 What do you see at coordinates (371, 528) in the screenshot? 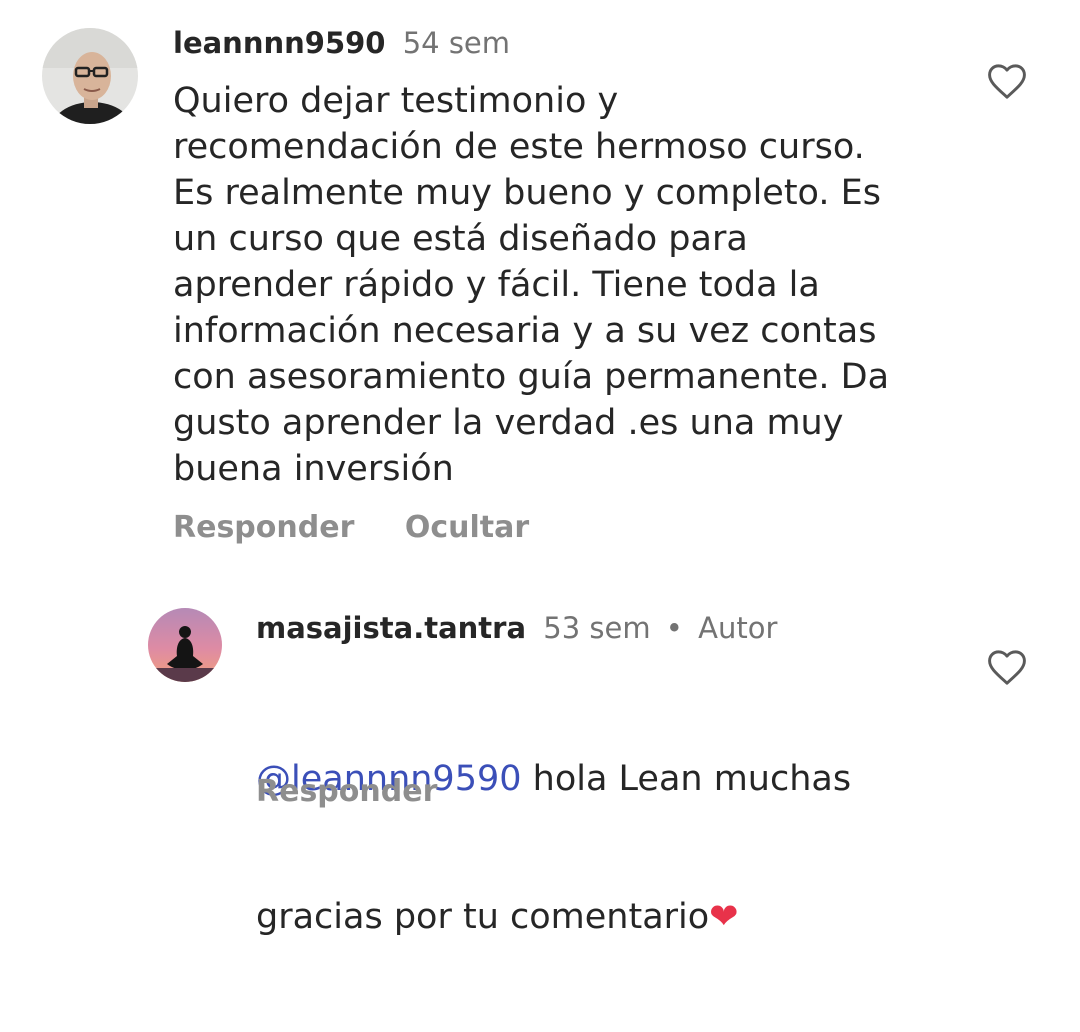
I see `comment-actions: Responder Ocultar` at bounding box center [371, 528].